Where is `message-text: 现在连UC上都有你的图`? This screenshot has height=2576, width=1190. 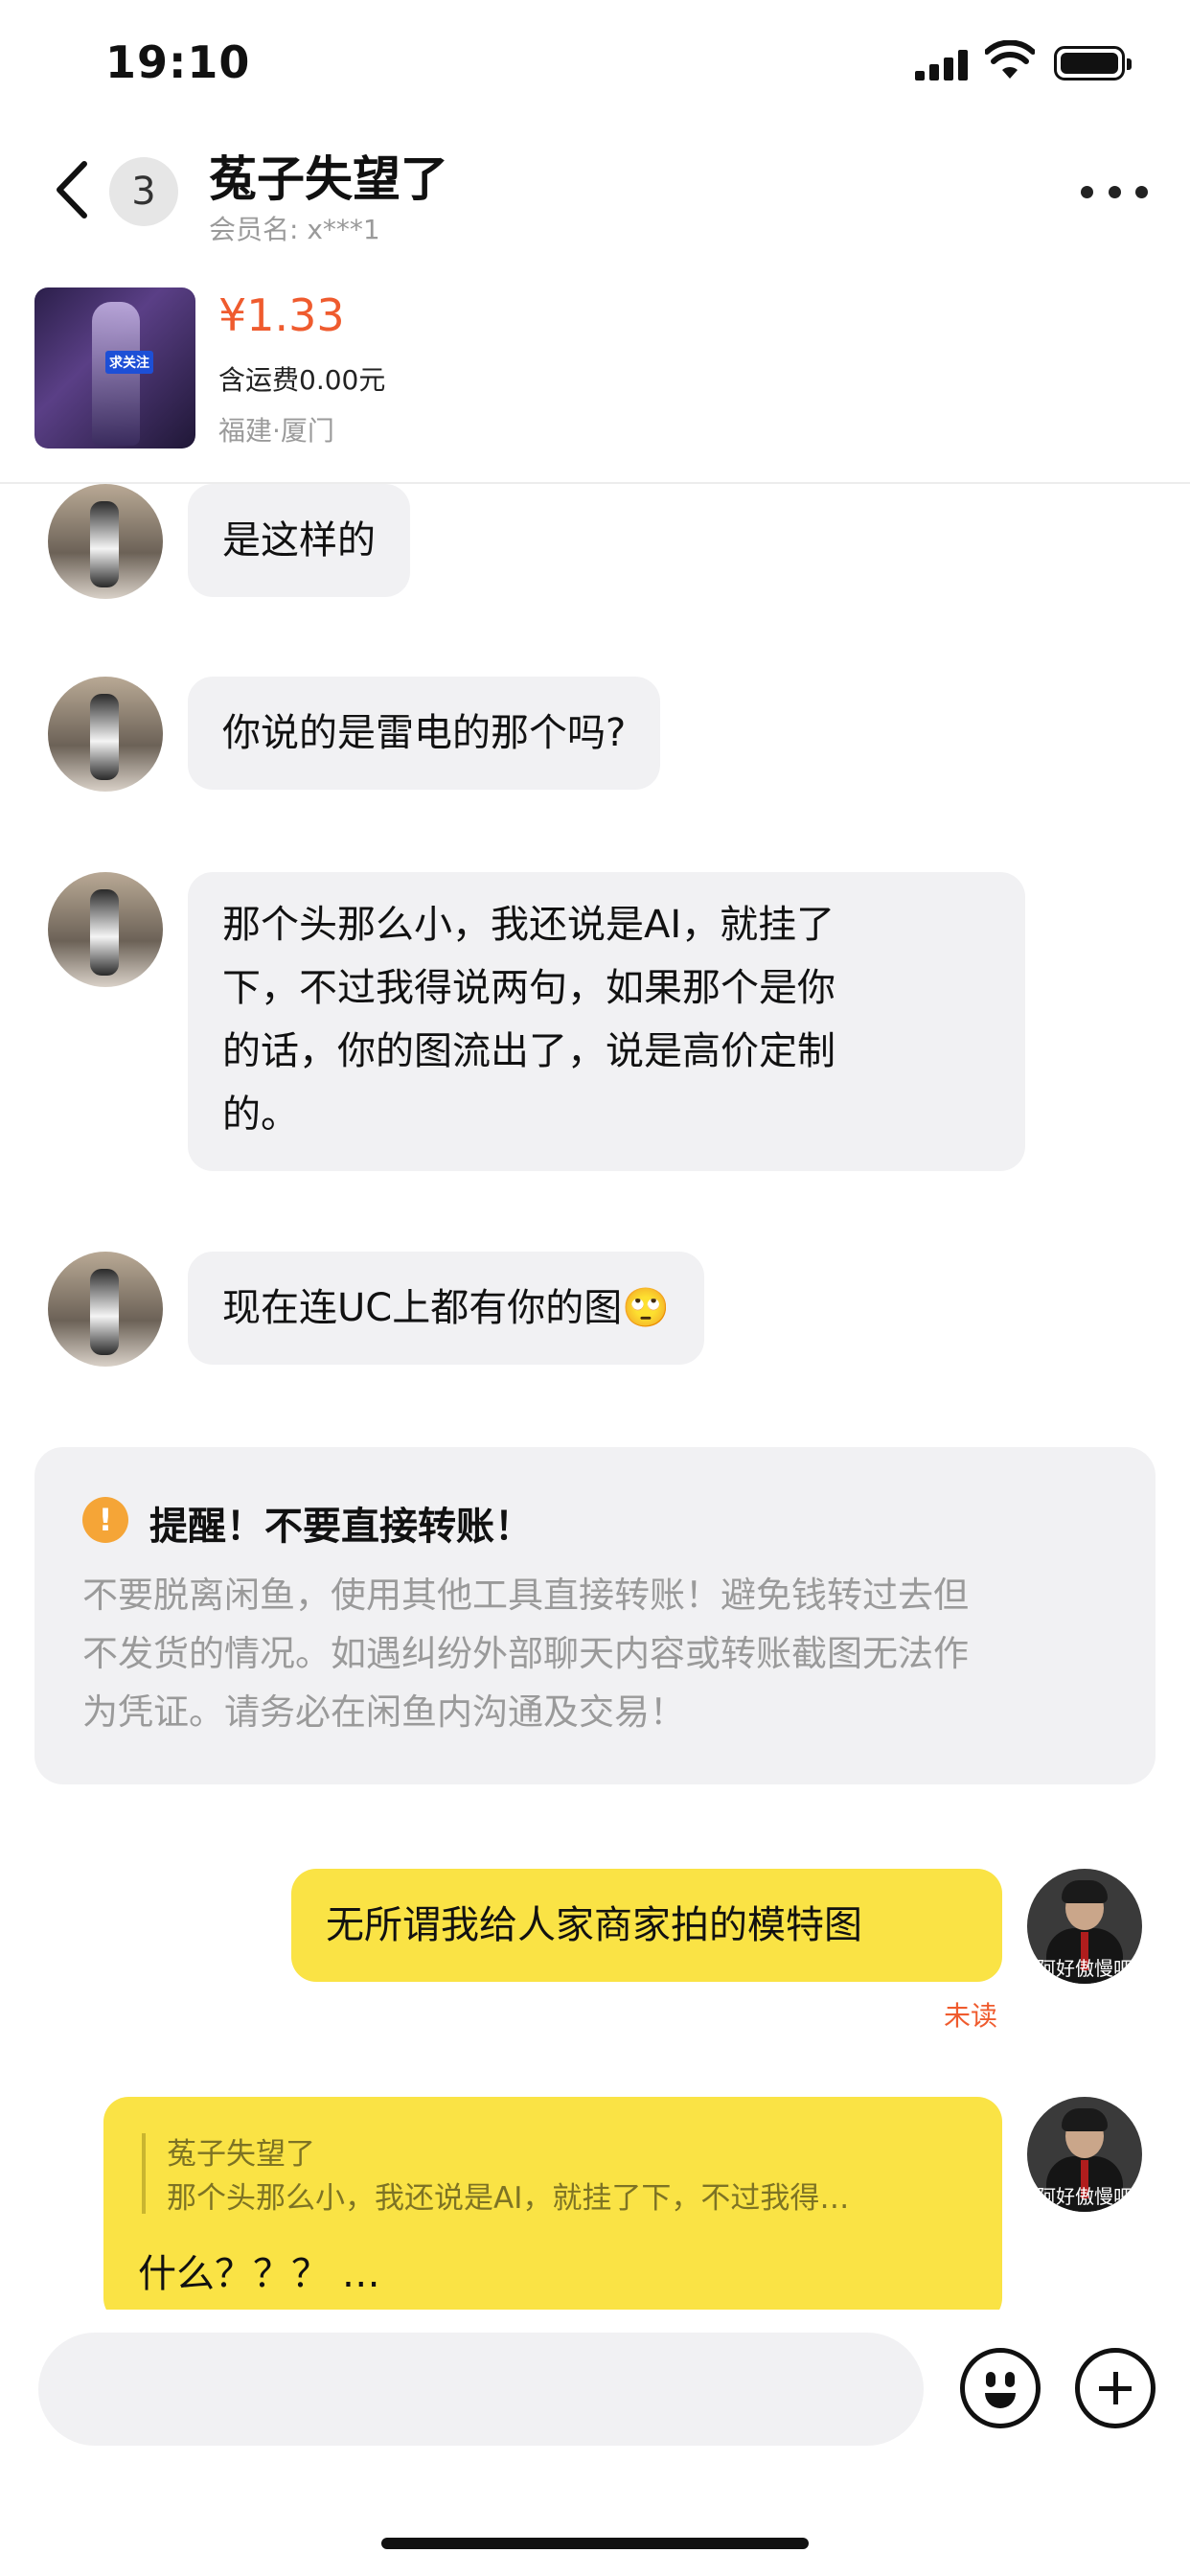 message-text: 现在连UC上都有你的图 is located at coordinates (422, 1308).